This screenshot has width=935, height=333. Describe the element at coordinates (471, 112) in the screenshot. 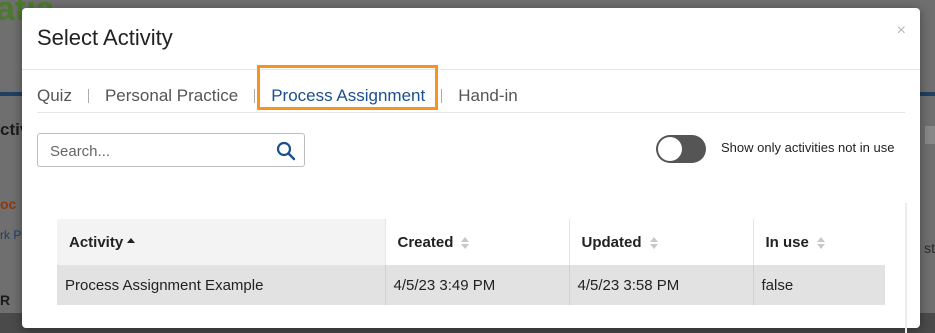

I see `tabs-divider` at that location.